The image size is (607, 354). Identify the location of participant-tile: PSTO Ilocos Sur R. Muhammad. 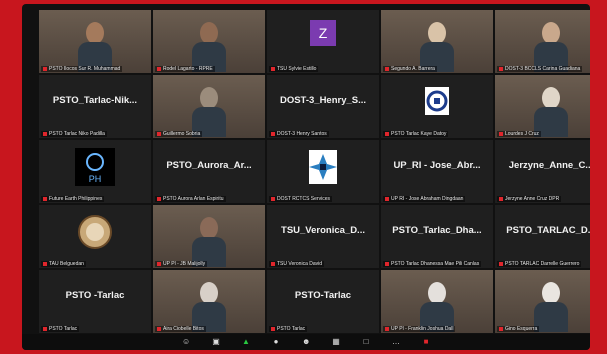
(95, 41).